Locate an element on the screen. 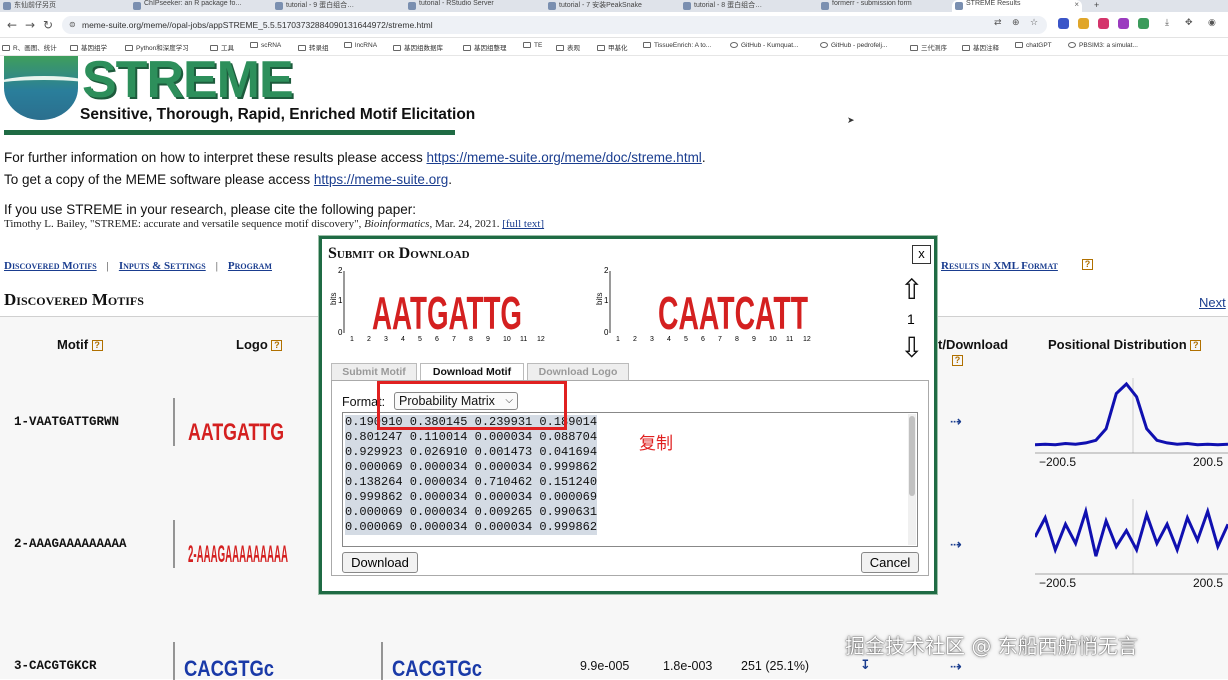 Image resolution: width=1228 pixels, height=680 pixels. nav-results-xml: Results in XML Format is located at coordinates (999, 266).